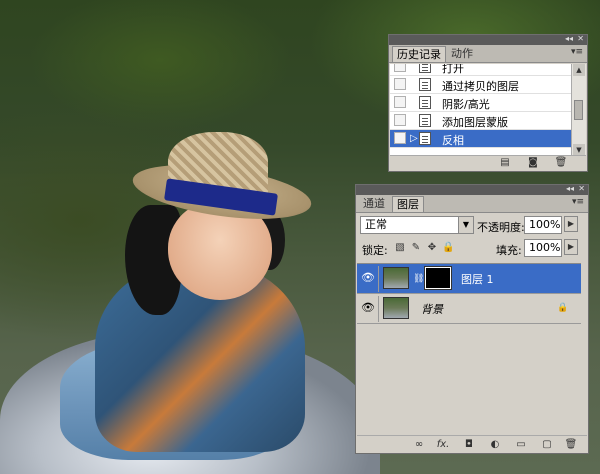 This screenshot has width=600, height=474. What do you see at coordinates (469, 309) in the screenshot?
I see `layer-row-background: 👁 背景 🔒` at bounding box center [469, 309].